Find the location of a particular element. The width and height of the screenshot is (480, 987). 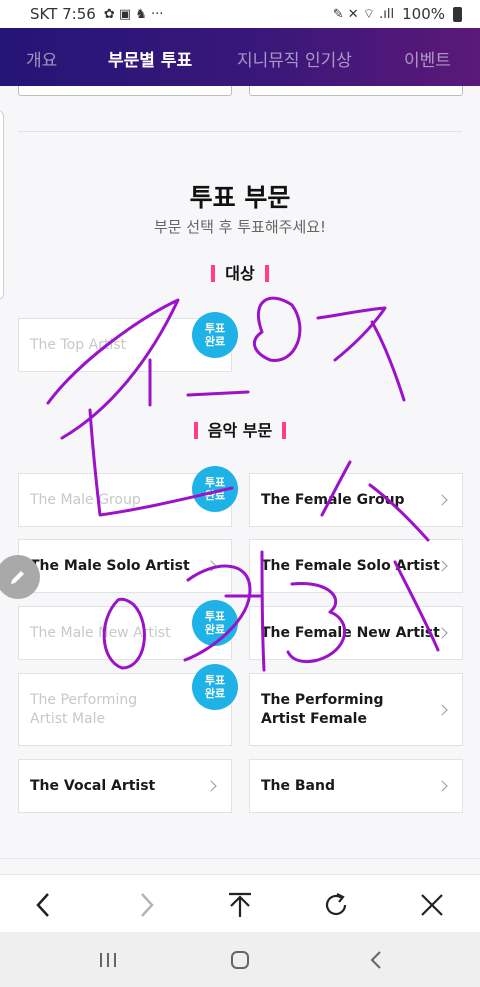

category-label: The Vocal Artist is located at coordinates (93, 785).